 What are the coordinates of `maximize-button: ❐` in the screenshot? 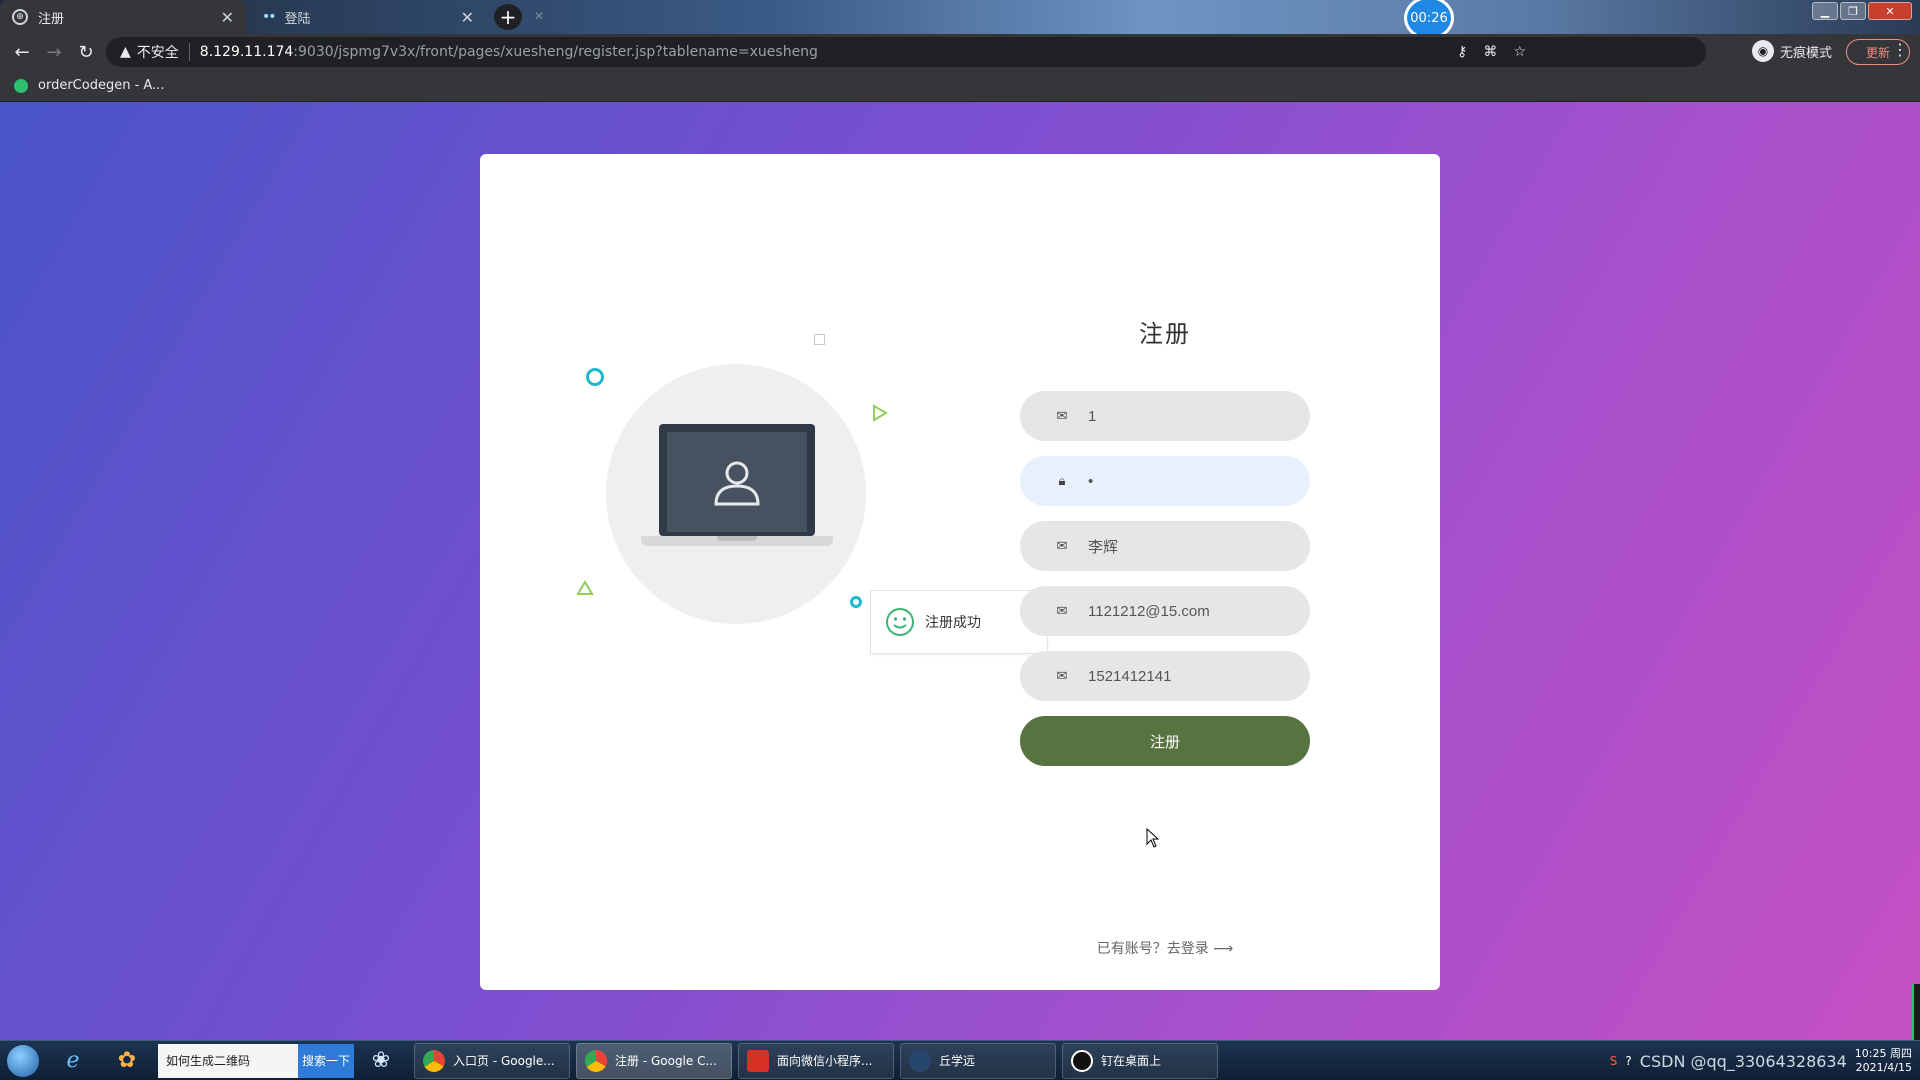 It's located at (1853, 11).